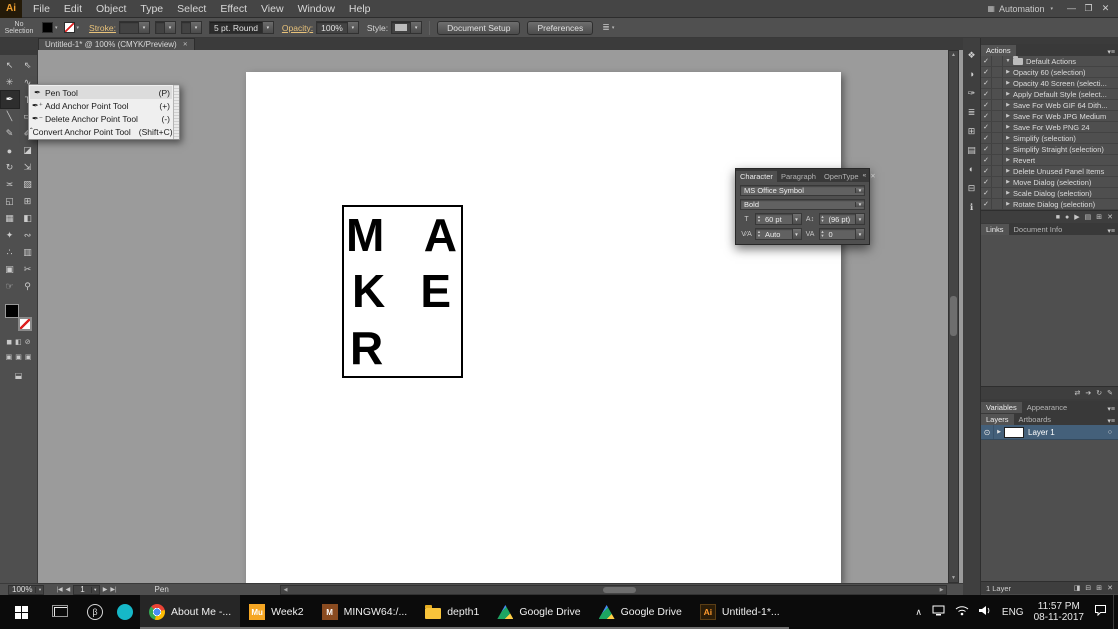 This screenshot has height=629, width=1118. What do you see at coordinates (69, 27) in the screenshot?
I see `stroke-color-swatch` at bounding box center [69, 27].